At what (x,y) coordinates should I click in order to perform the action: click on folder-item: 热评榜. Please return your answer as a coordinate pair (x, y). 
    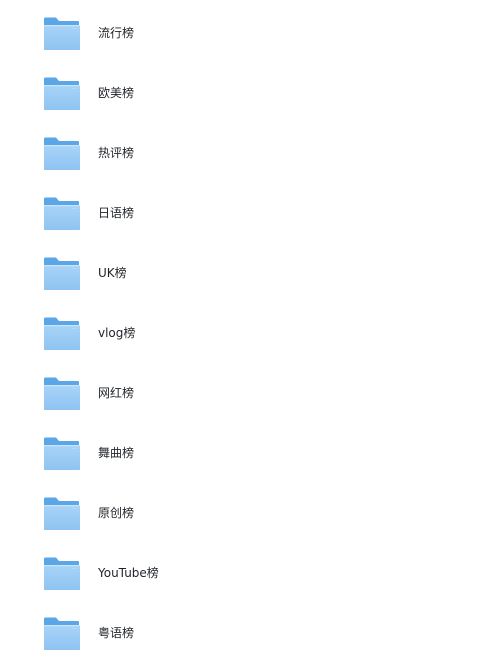
    Looking at the image, I should click on (240, 150).